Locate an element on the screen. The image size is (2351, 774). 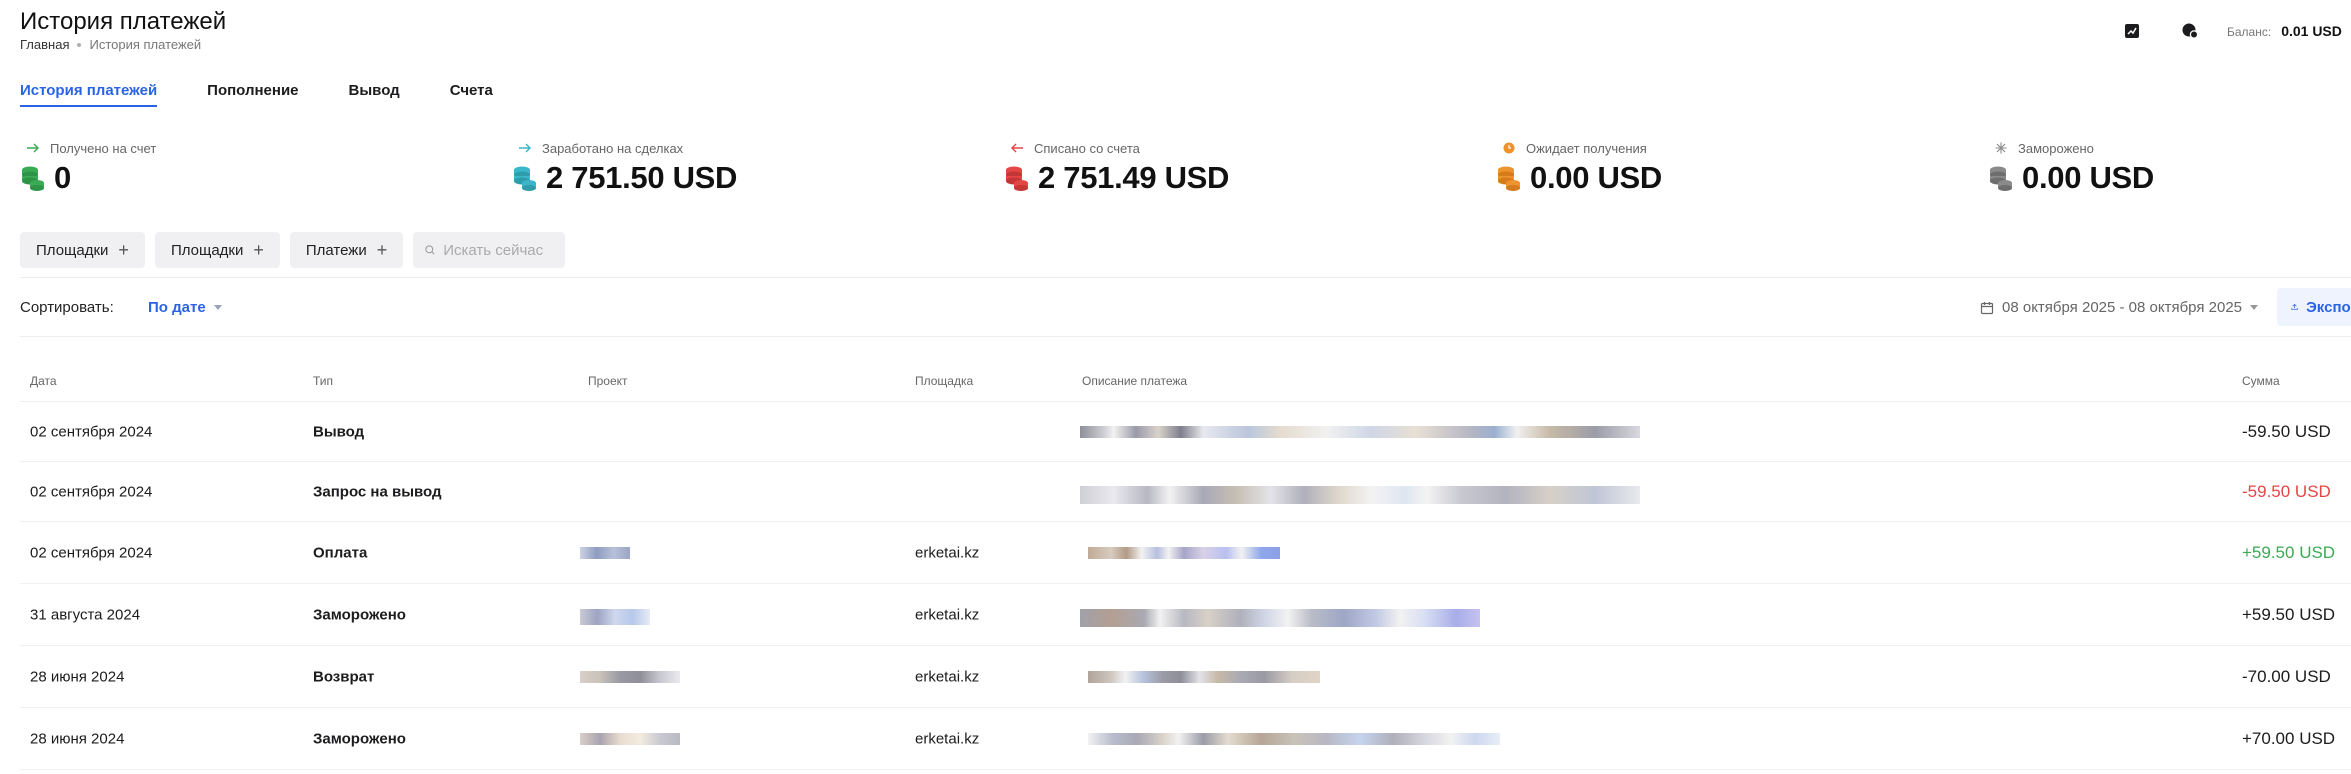
col-description: Описание платежа is located at coordinates (1135, 381).